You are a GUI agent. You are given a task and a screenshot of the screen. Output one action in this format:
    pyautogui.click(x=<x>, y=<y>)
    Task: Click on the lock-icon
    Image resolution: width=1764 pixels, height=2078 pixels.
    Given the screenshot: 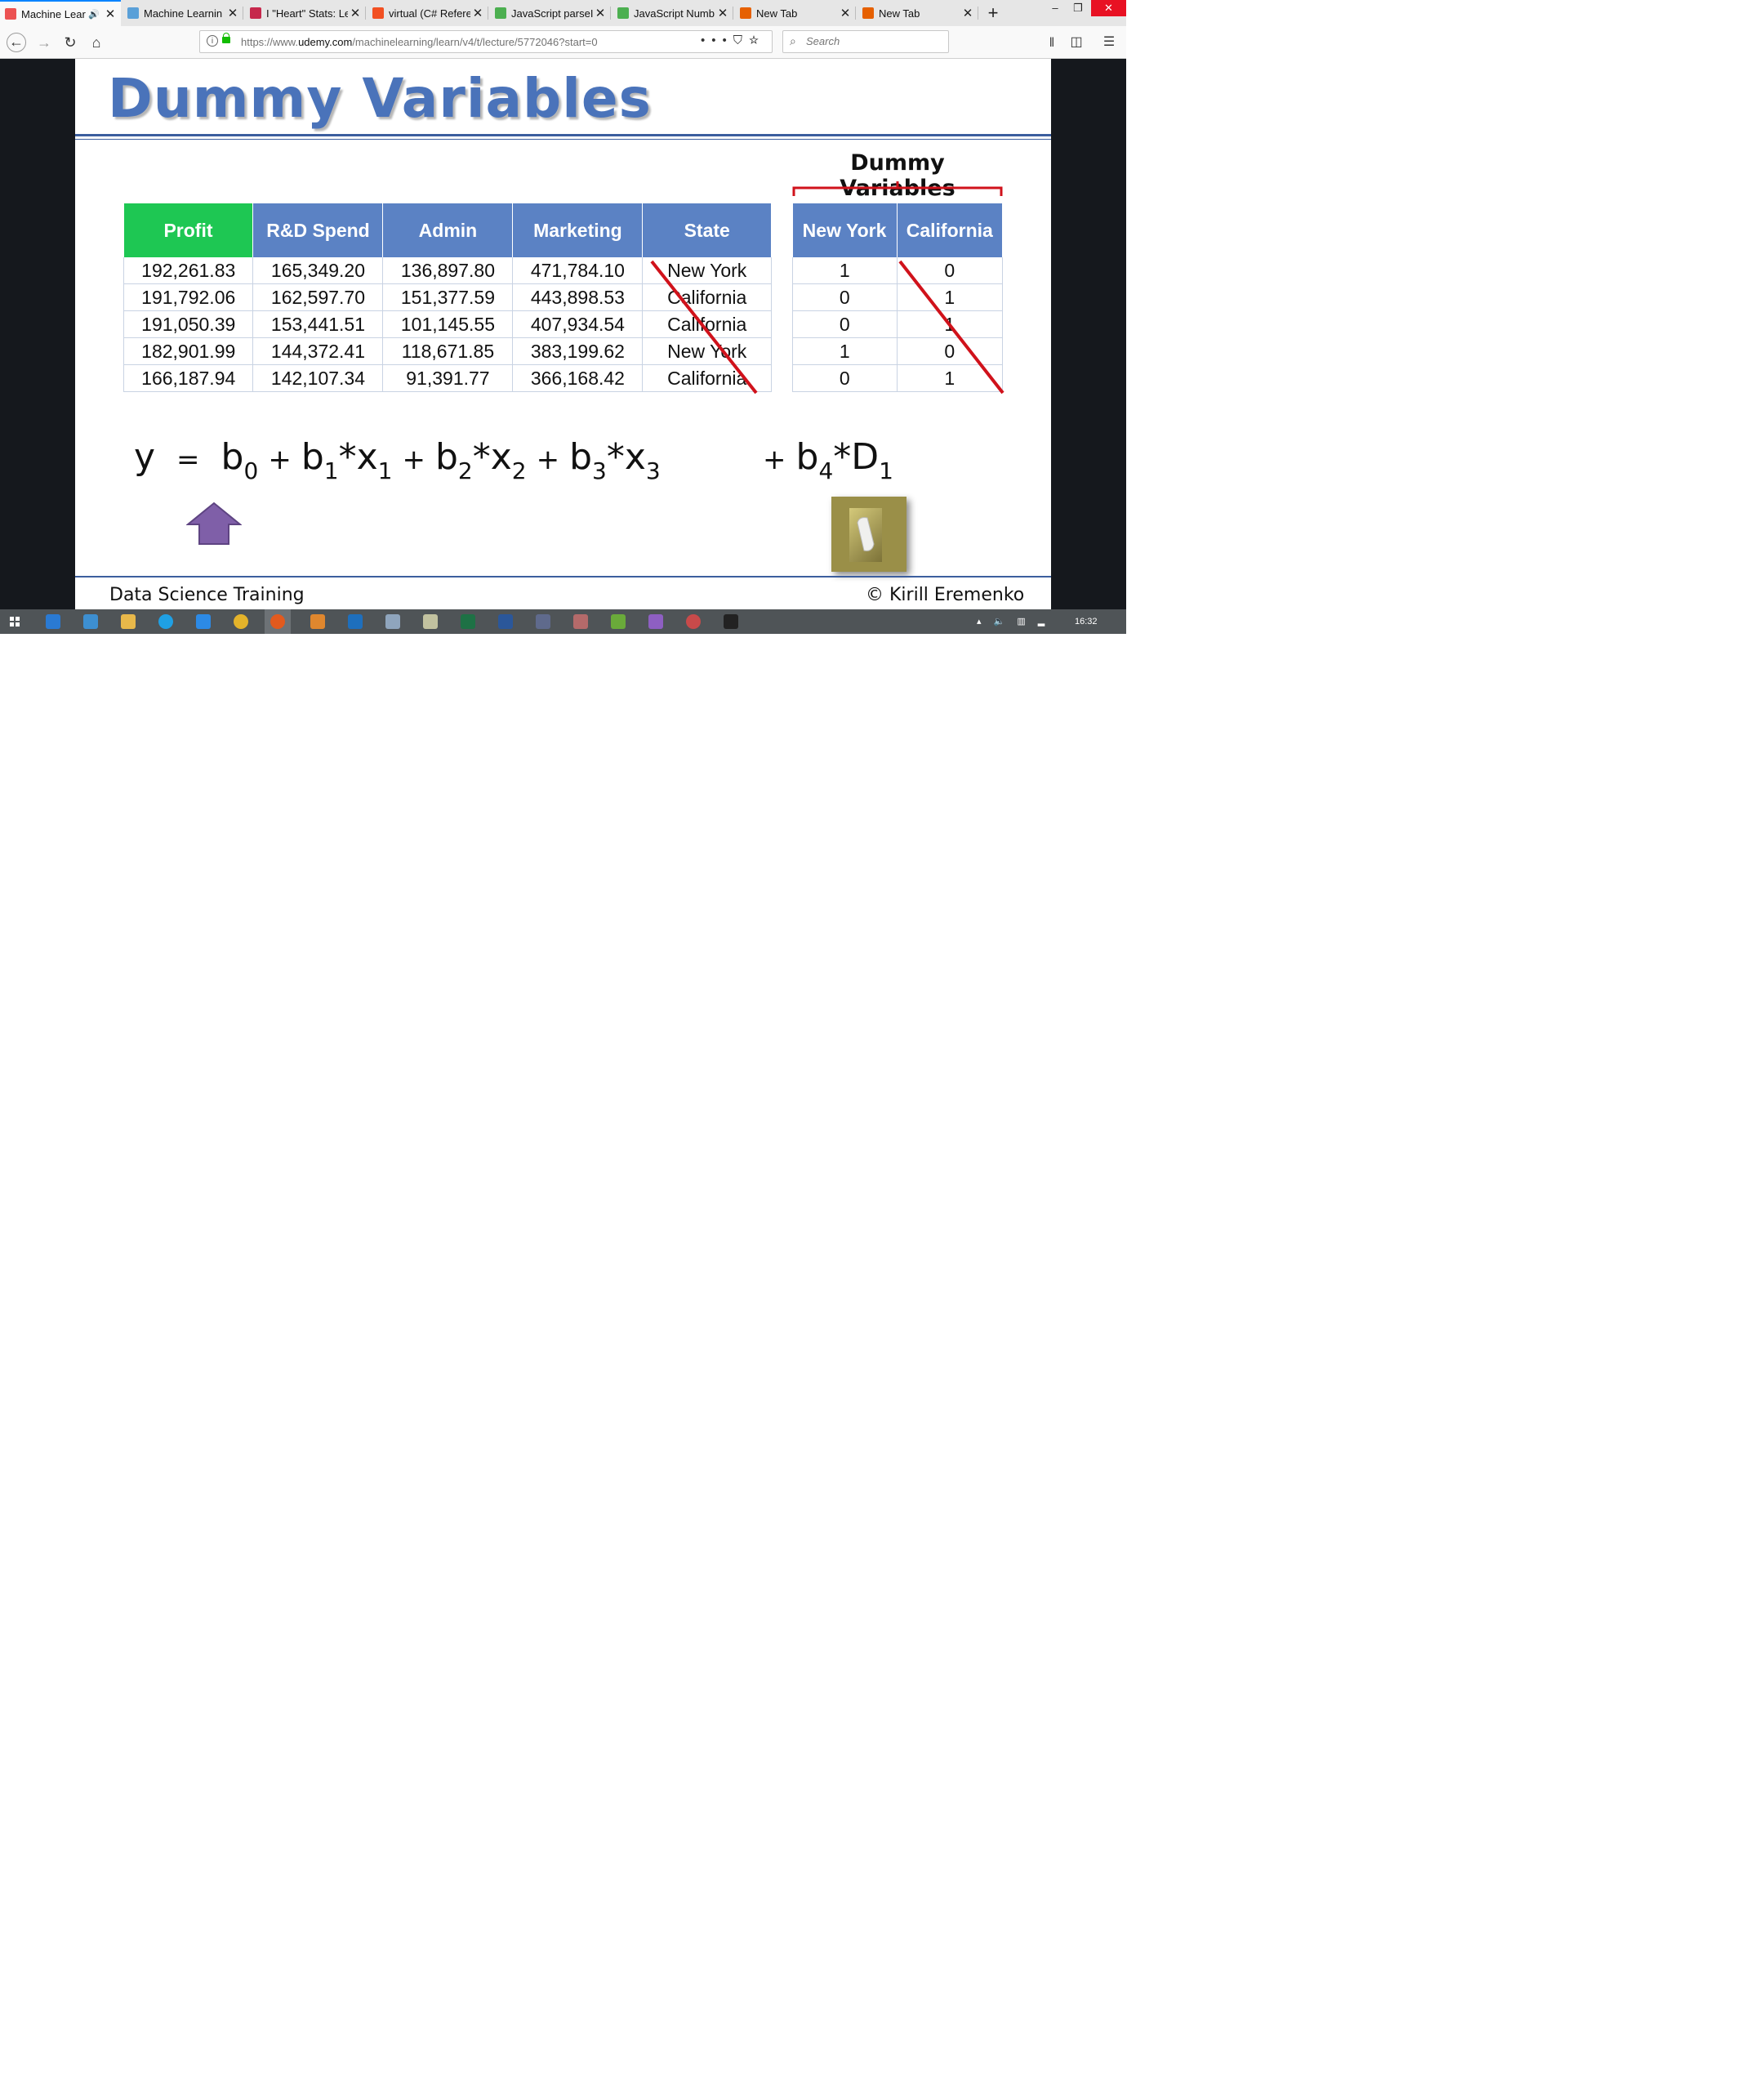 What is the action you would take?
    pyautogui.click(x=226, y=38)
    